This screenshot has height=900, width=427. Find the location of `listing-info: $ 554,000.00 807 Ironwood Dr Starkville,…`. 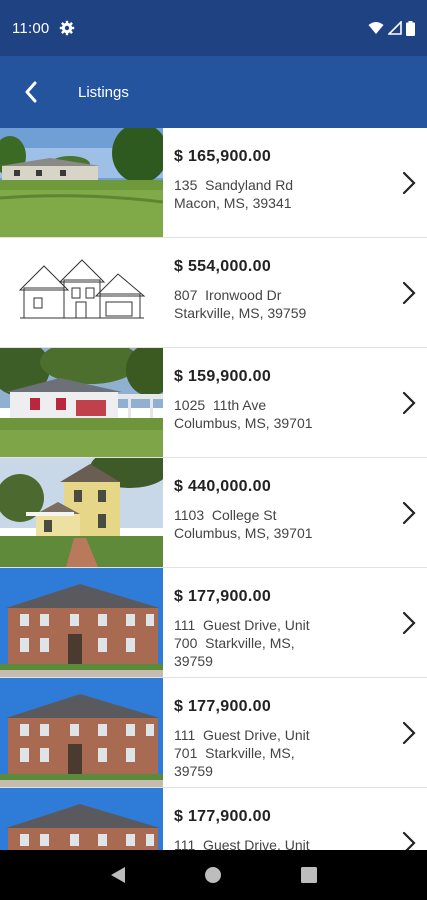

listing-info: $ 554,000.00 807 Ironwood Dr Starkville,… is located at coordinates (295, 292).